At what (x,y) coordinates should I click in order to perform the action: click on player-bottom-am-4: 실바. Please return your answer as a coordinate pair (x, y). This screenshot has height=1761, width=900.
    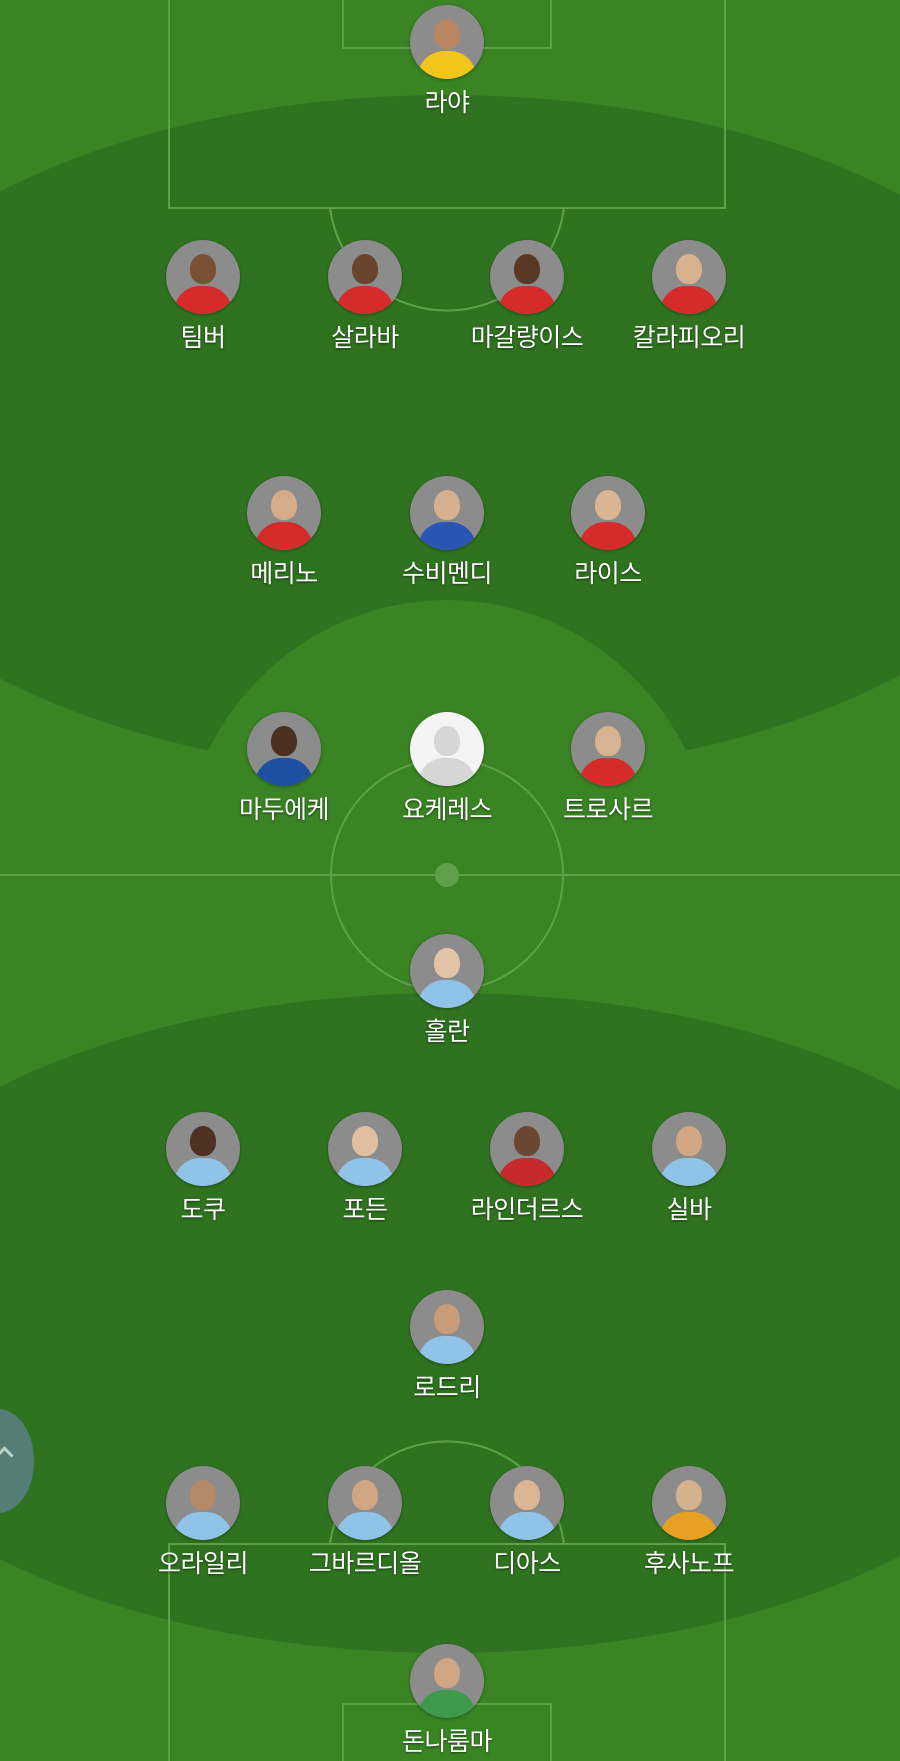
    Looking at the image, I should click on (689, 1169).